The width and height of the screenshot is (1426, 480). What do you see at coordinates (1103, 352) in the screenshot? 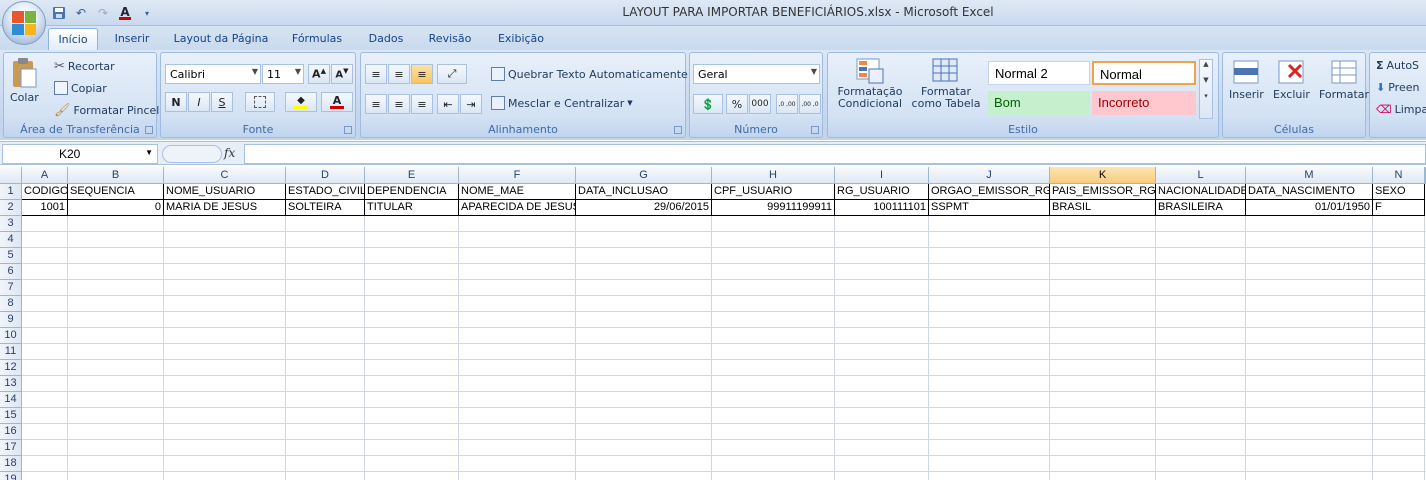
I see `cell-k11` at bounding box center [1103, 352].